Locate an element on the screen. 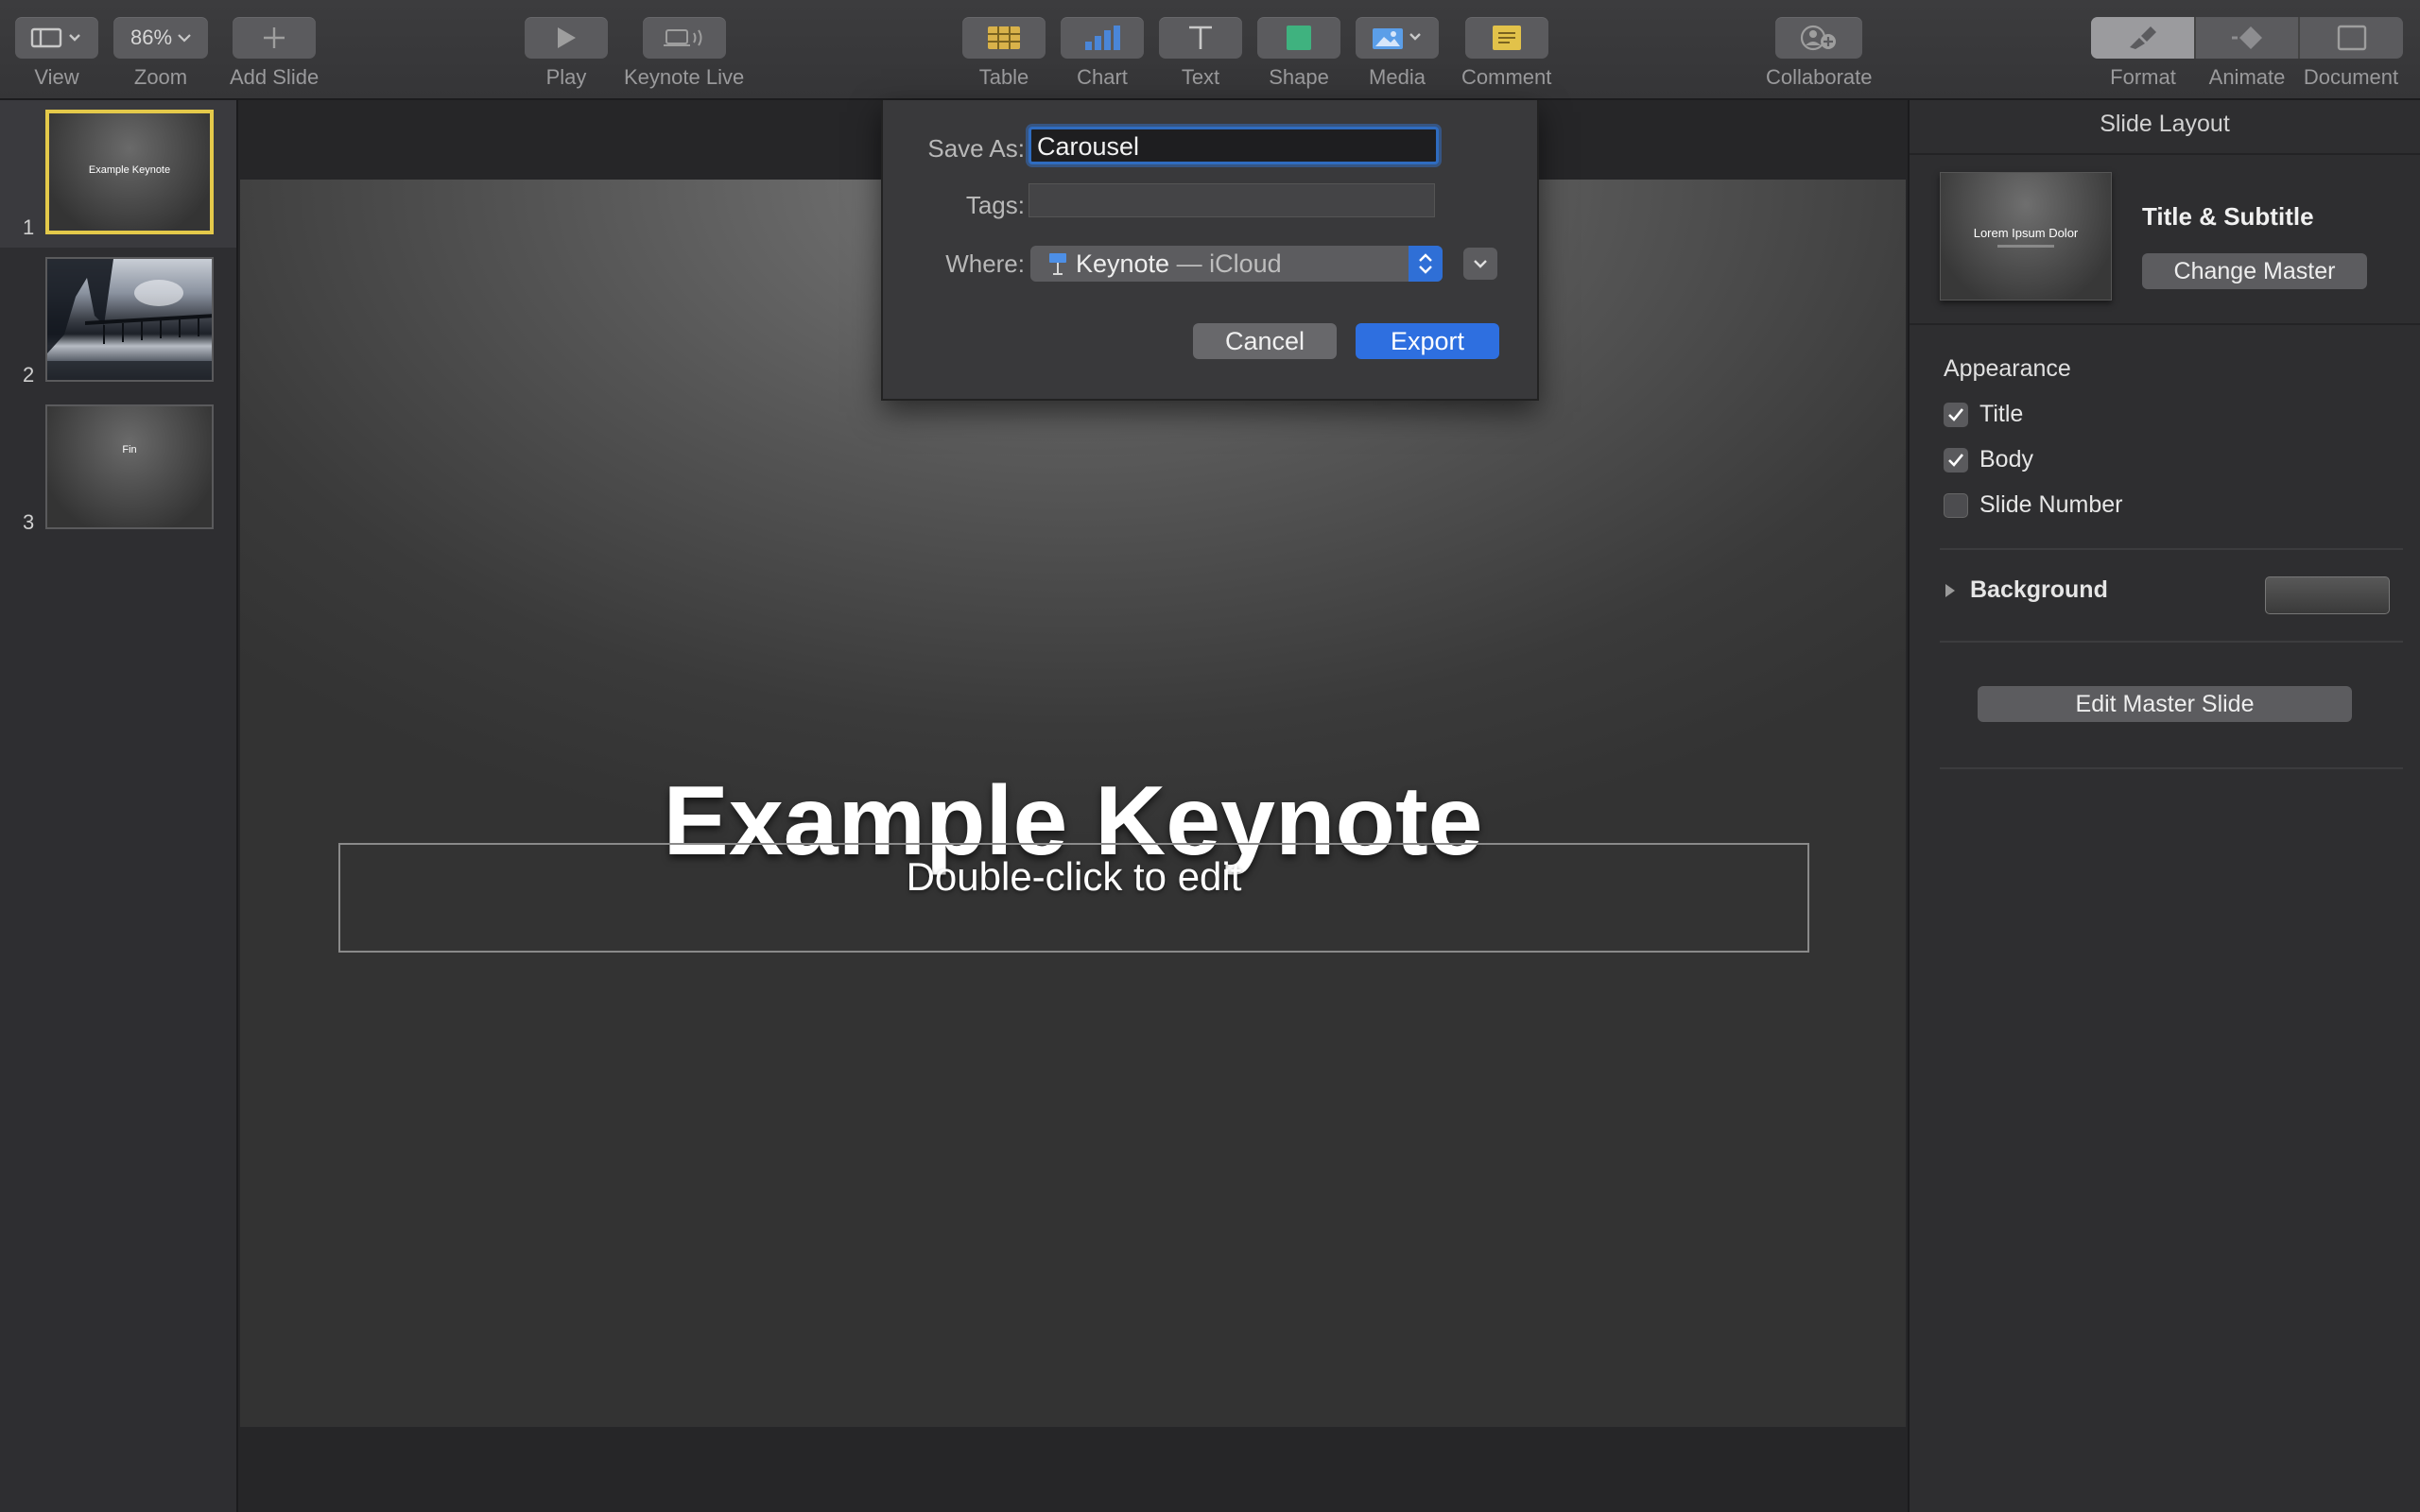 The image size is (2420, 1512). checkmark-icon is located at coordinates (1956, 460).